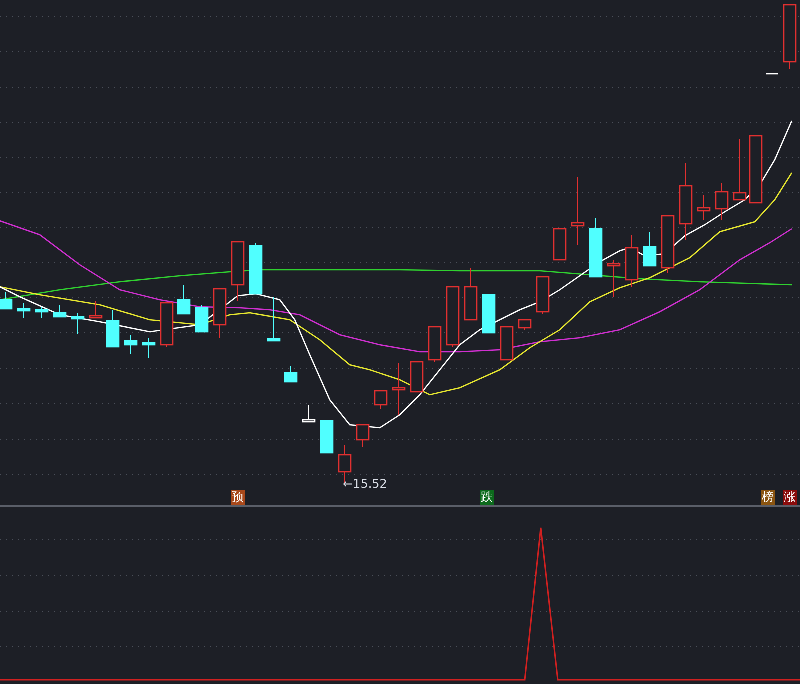 Image resolution: width=800 pixels, height=684 pixels. I want to click on signal-marker: 榜, so click(768, 497).